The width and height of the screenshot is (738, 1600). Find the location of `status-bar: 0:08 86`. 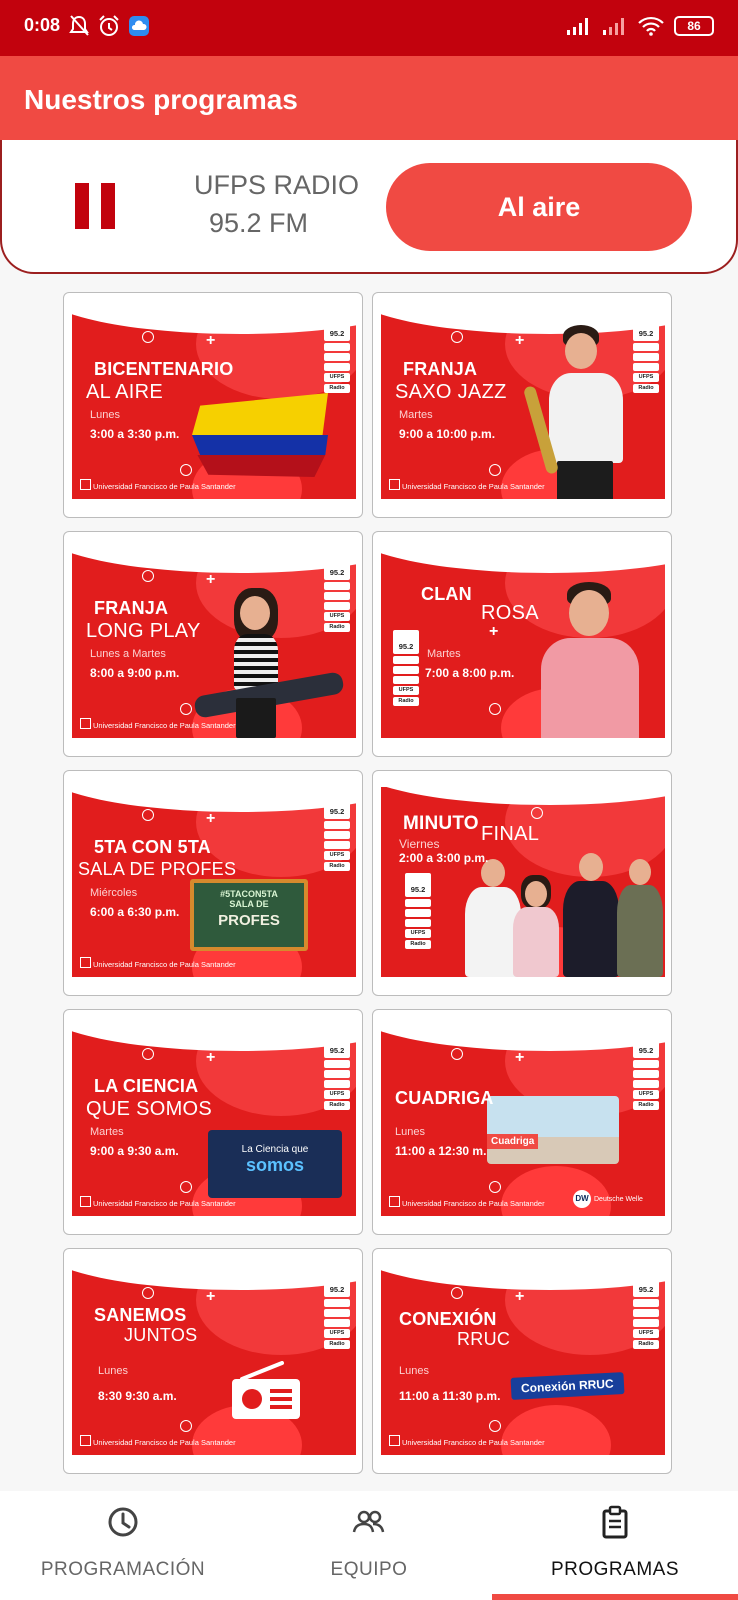

status-bar: 0:08 86 is located at coordinates (369, 28).